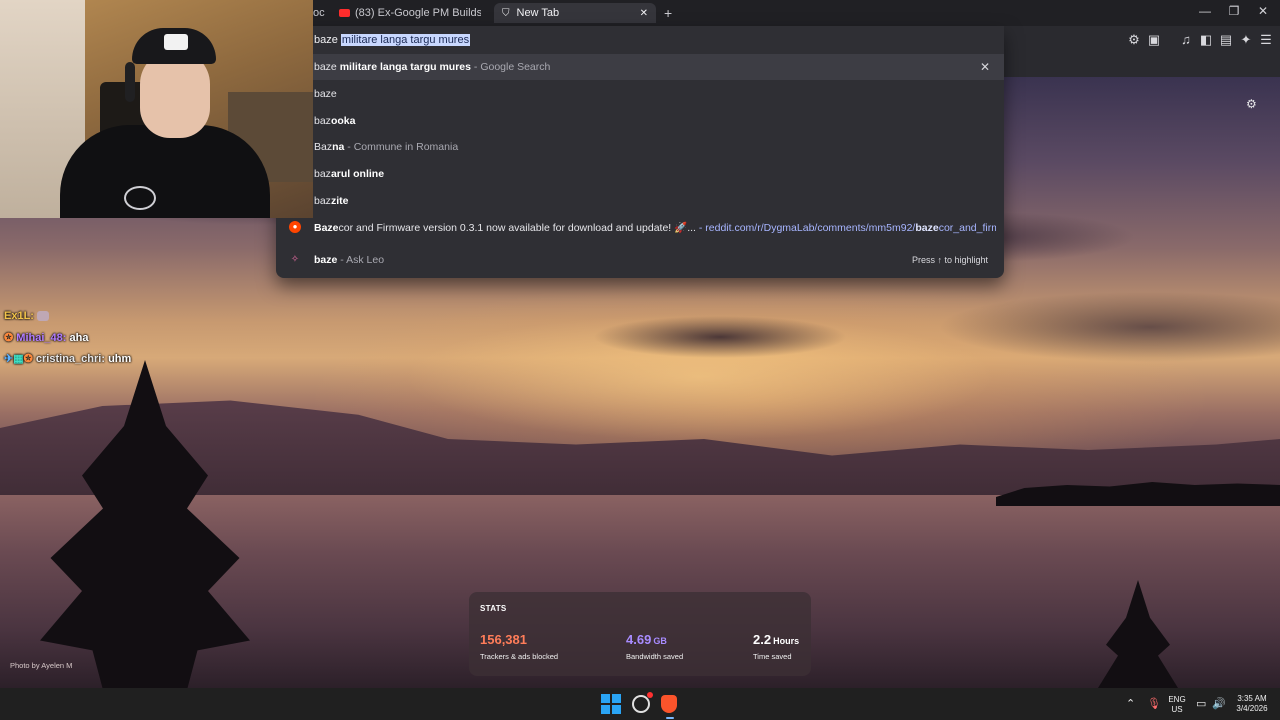 The image size is (1280, 720). Describe the element at coordinates (130, 82) in the screenshot. I see `headphones` at that location.